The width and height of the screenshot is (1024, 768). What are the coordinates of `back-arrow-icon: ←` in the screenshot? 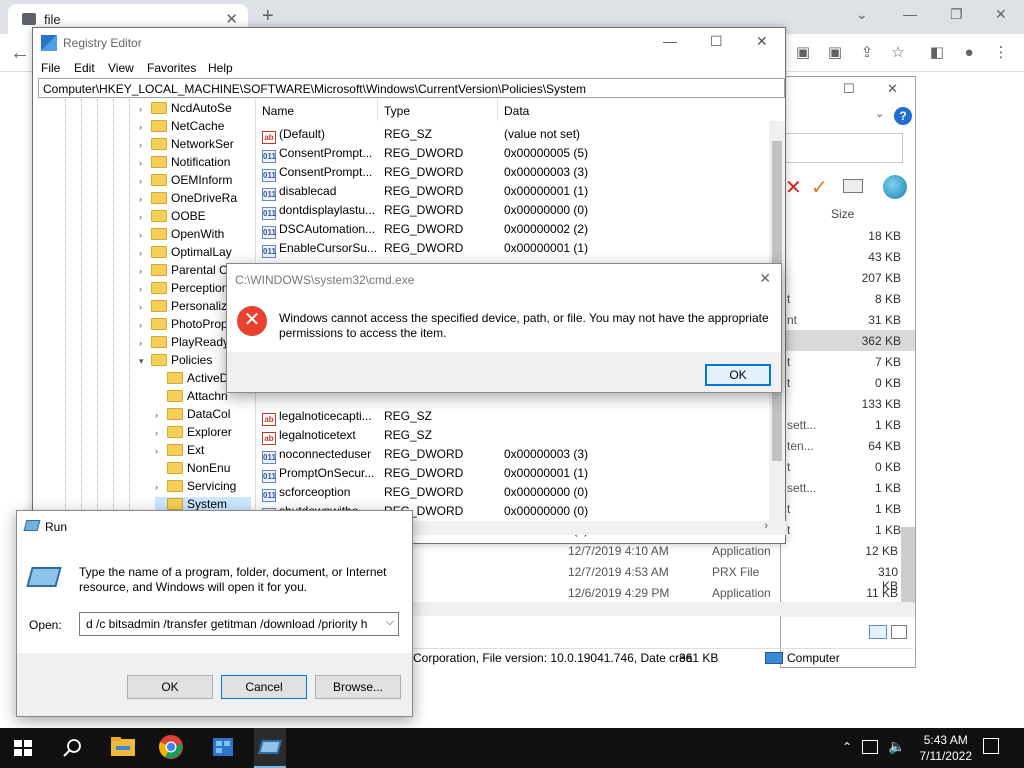 It's located at (20, 53).